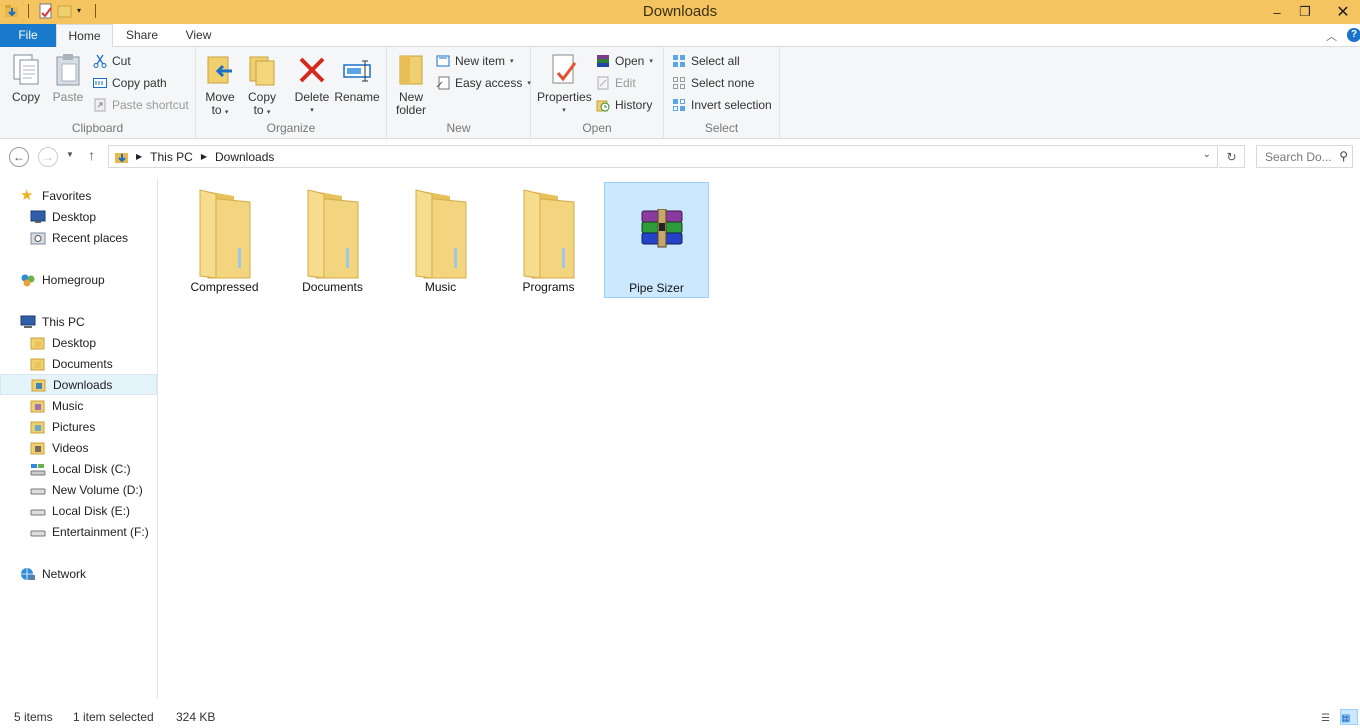 The width and height of the screenshot is (1360, 728). I want to click on folder-item: Compressed, so click(224, 240).